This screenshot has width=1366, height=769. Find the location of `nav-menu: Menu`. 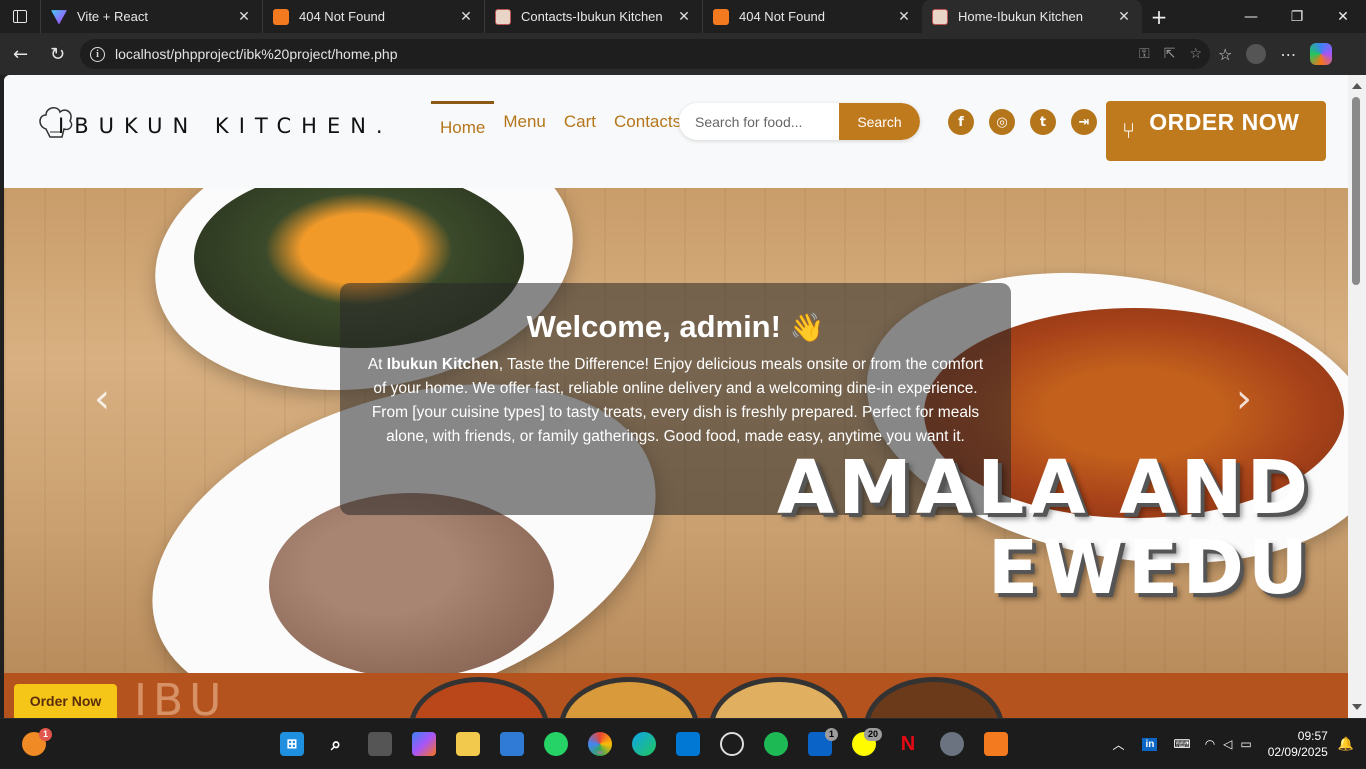

nav-menu: Menu is located at coordinates (524, 121).